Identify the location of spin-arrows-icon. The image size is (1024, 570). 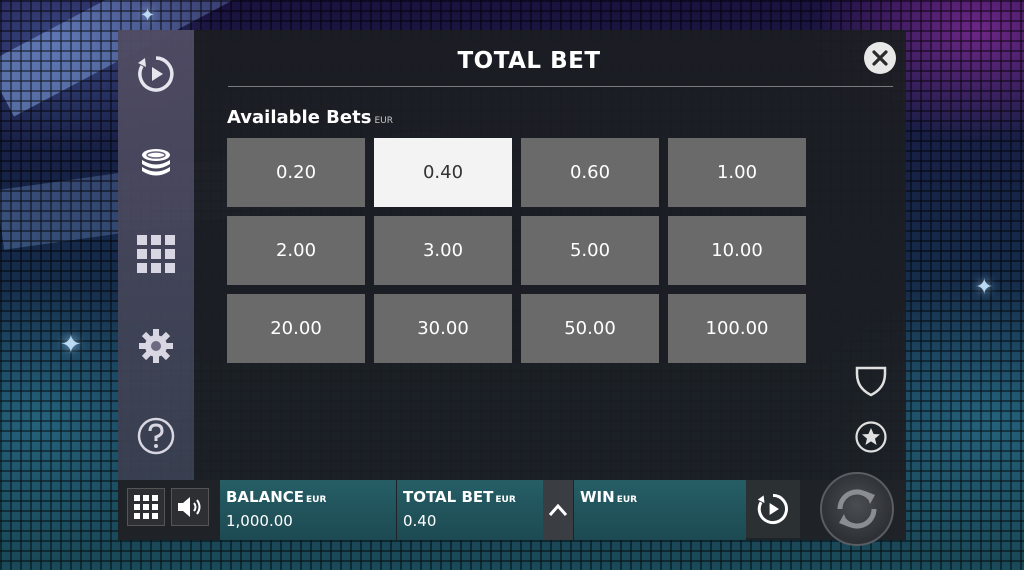
(857, 509).